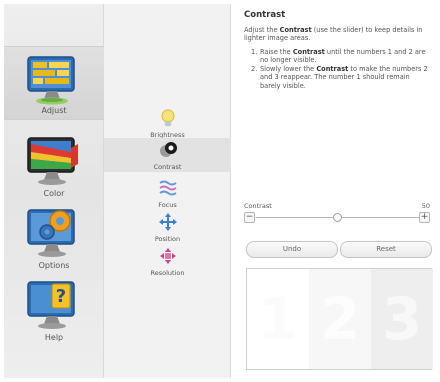 The image size is (440, 382). Describe the element at coordinates (295, 30) in the screenshot. I see `description-bold: Contrast` at that location.